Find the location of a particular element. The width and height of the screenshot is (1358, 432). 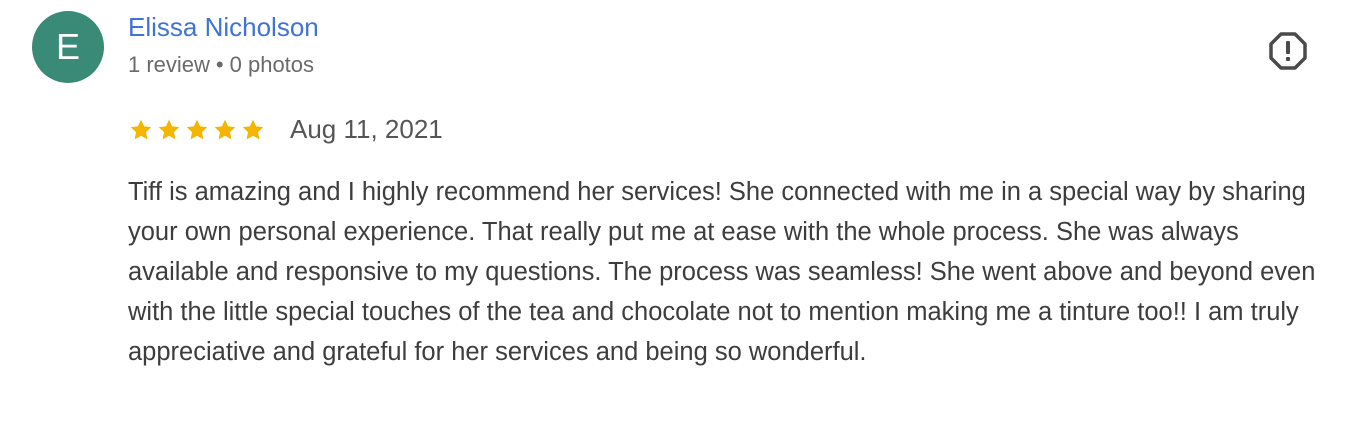

review-date: Aug 11, 2021 is located at coordinates (366, 129).